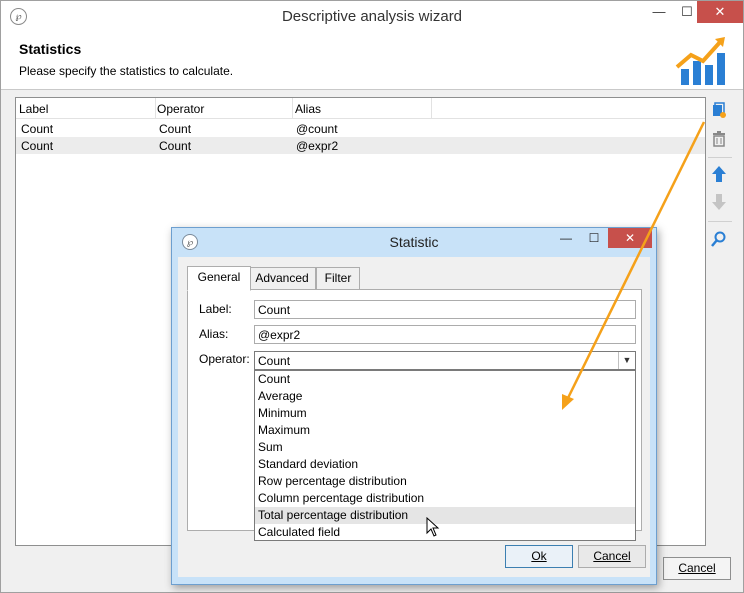  I want to click on dropdown-option: Average, so click(445, 396).